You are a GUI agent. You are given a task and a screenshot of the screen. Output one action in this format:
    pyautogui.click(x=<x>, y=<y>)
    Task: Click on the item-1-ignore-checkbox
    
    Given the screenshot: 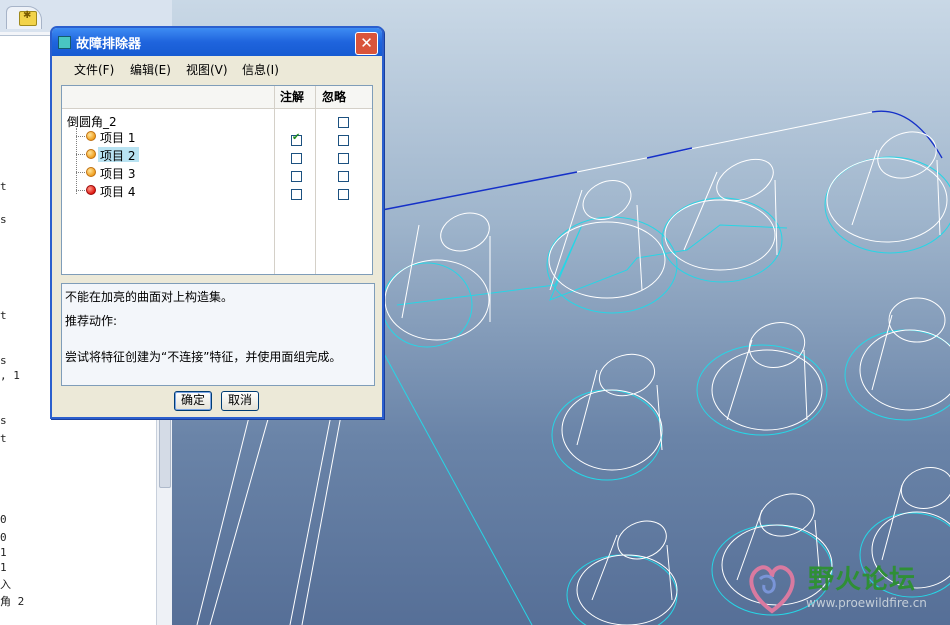 What is the action you would take?
    pyautogui.click(x=343, y=140)
    